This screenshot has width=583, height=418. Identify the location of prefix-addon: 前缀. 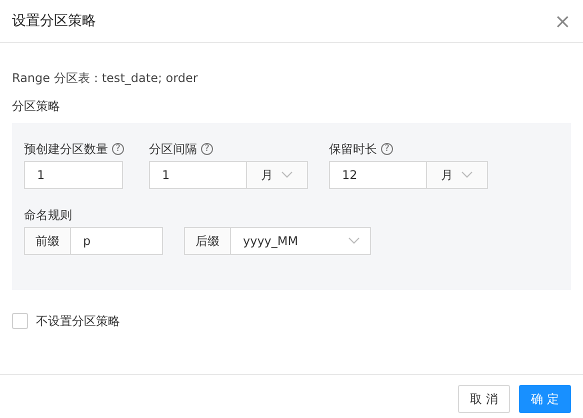
(47, 241).